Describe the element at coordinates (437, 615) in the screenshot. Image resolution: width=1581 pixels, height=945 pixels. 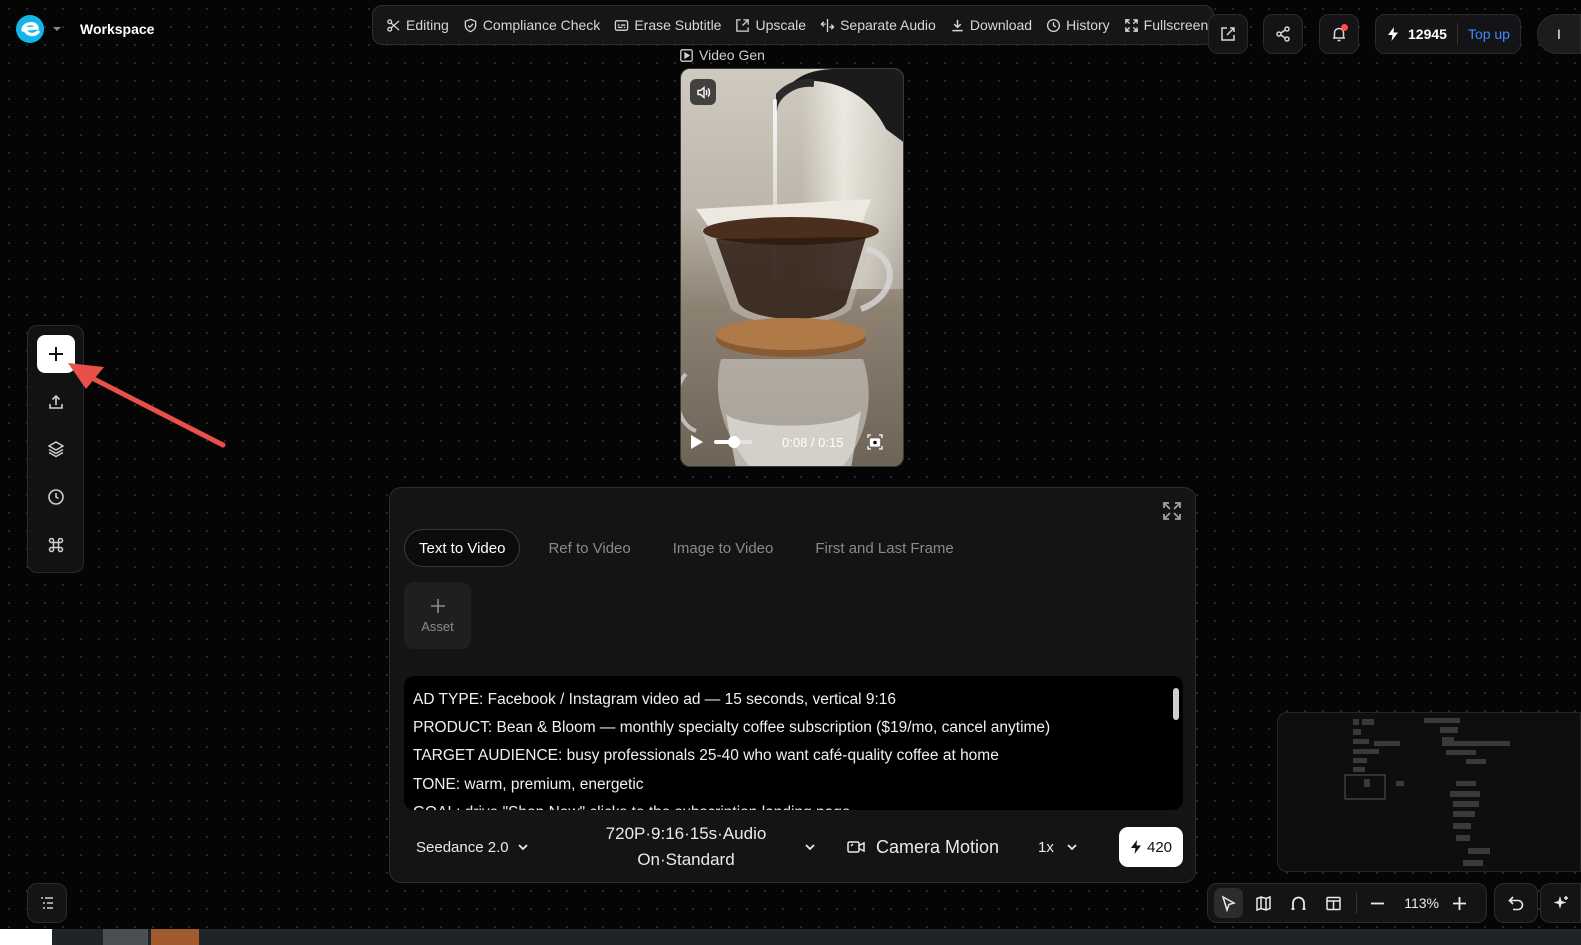
I see `add-asset-button: Asset` at that location.